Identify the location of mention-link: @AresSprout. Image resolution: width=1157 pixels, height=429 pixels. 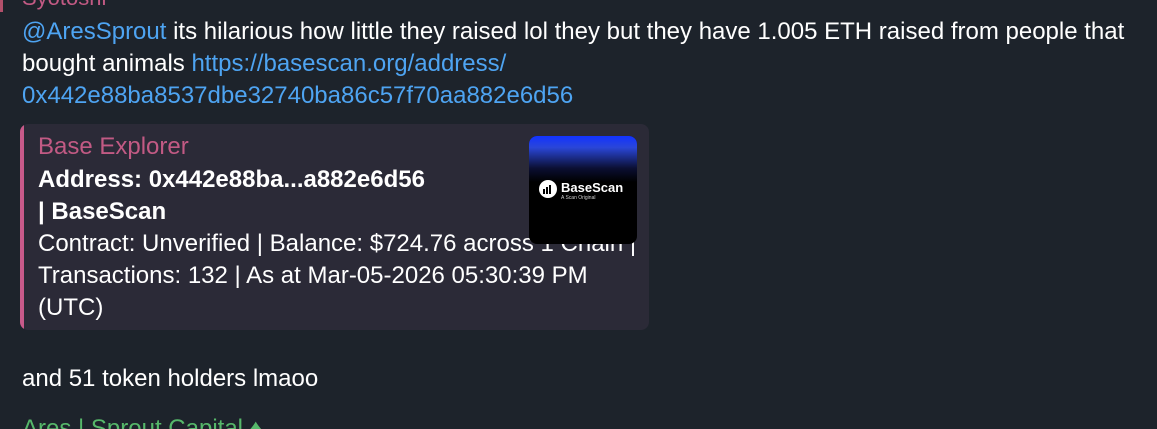
(94, 31).